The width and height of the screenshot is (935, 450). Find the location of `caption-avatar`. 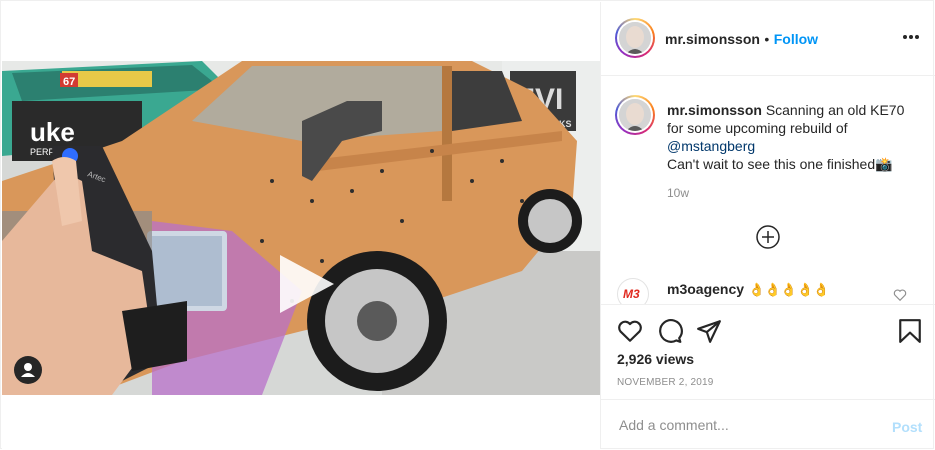

caption-avatar is located at coordinates (635, 115).